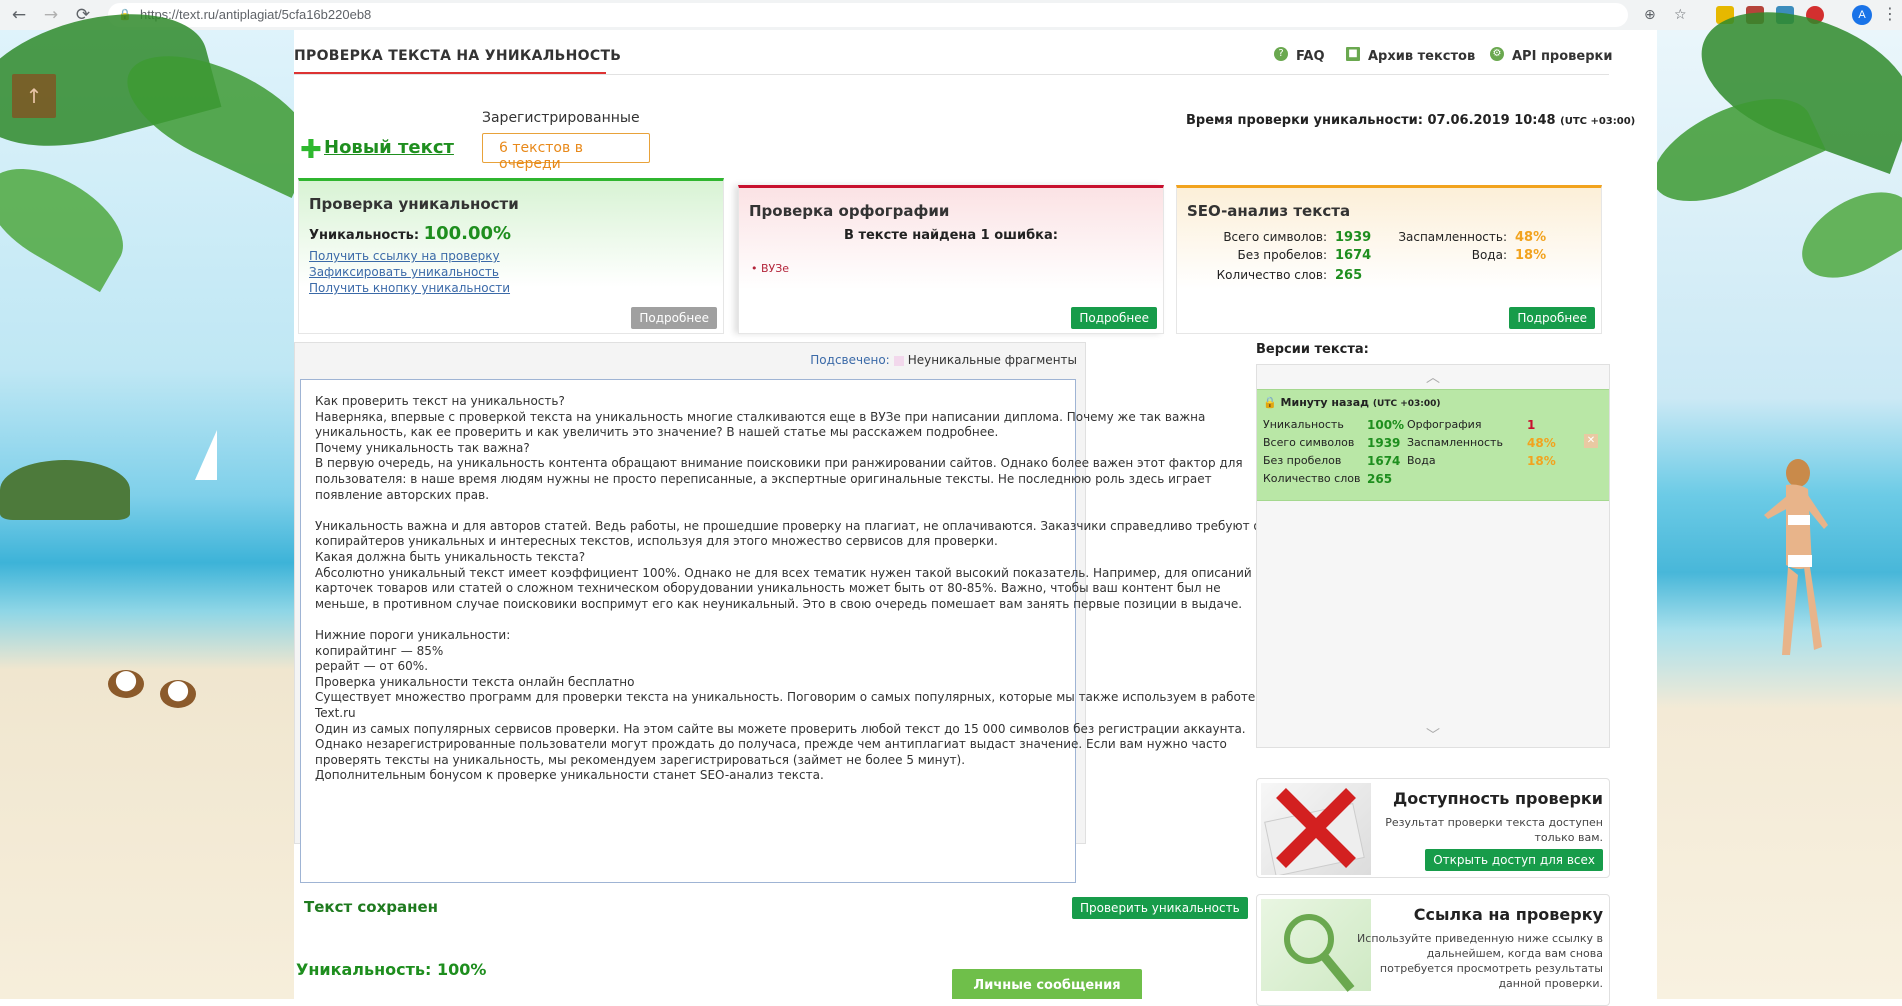  Describe the element at coordinates (413, 635) in the screenshot. I see `editor-text-line: Нижние пороги уникальности:` at that location.